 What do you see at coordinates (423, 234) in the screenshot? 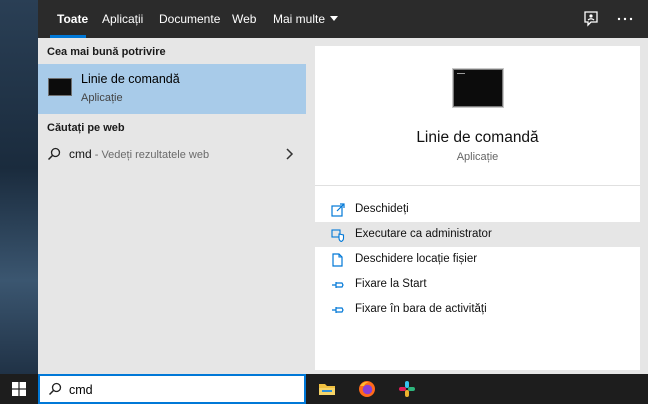
I see `action-run-as-admin-label: Executare ca administrator` at bounding box center [423, 234].